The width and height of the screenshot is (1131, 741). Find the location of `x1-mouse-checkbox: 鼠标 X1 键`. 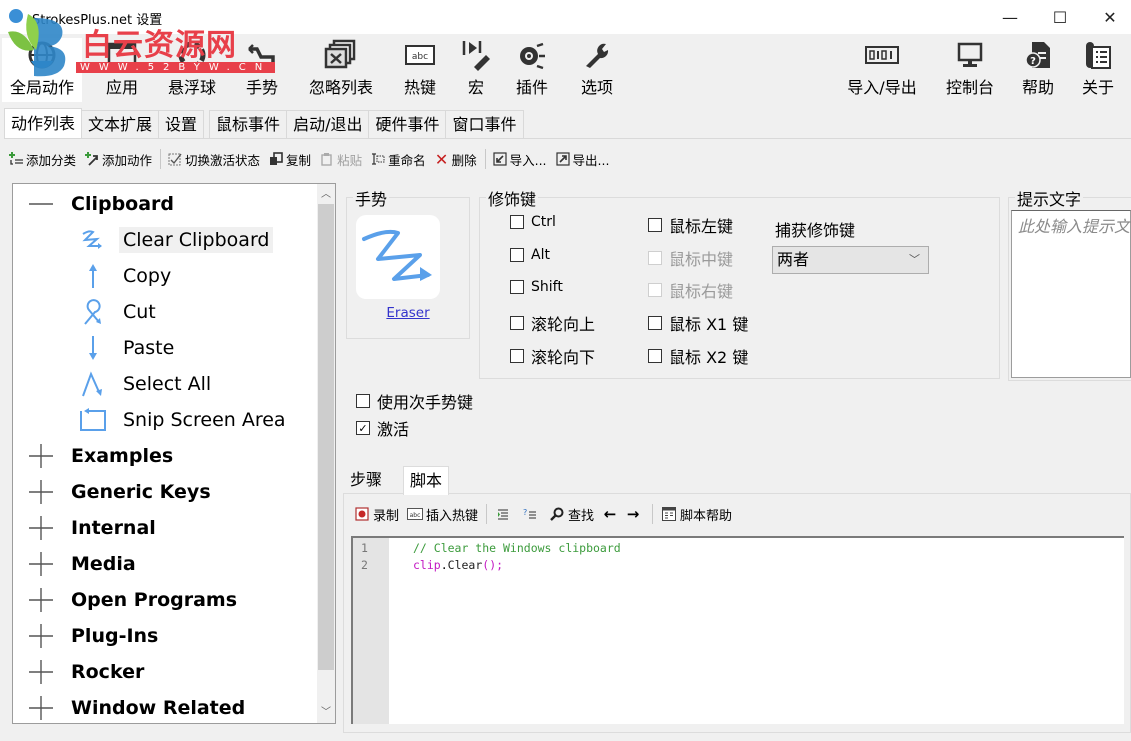

x1-mouse-checkbox: 鼠标 X1 键 is located at coordinates (698, 323).